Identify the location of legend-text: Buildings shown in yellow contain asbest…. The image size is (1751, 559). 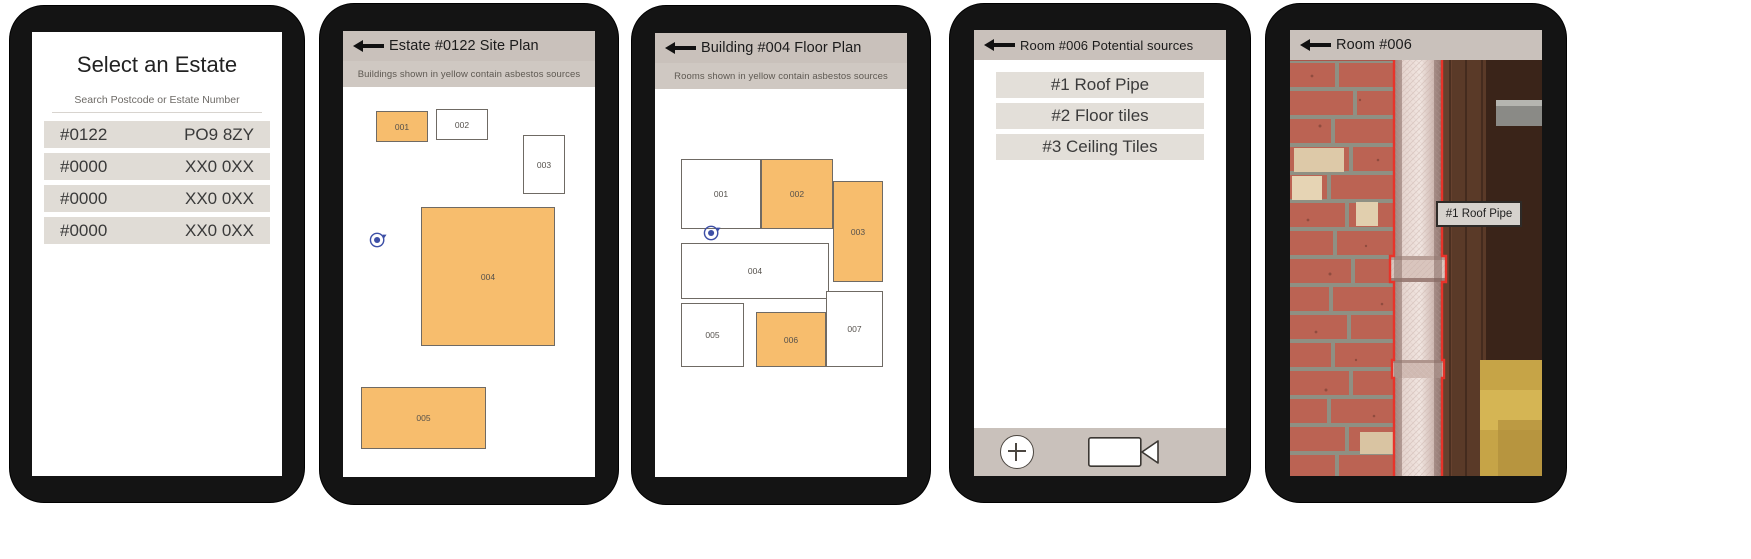
(469, 74).